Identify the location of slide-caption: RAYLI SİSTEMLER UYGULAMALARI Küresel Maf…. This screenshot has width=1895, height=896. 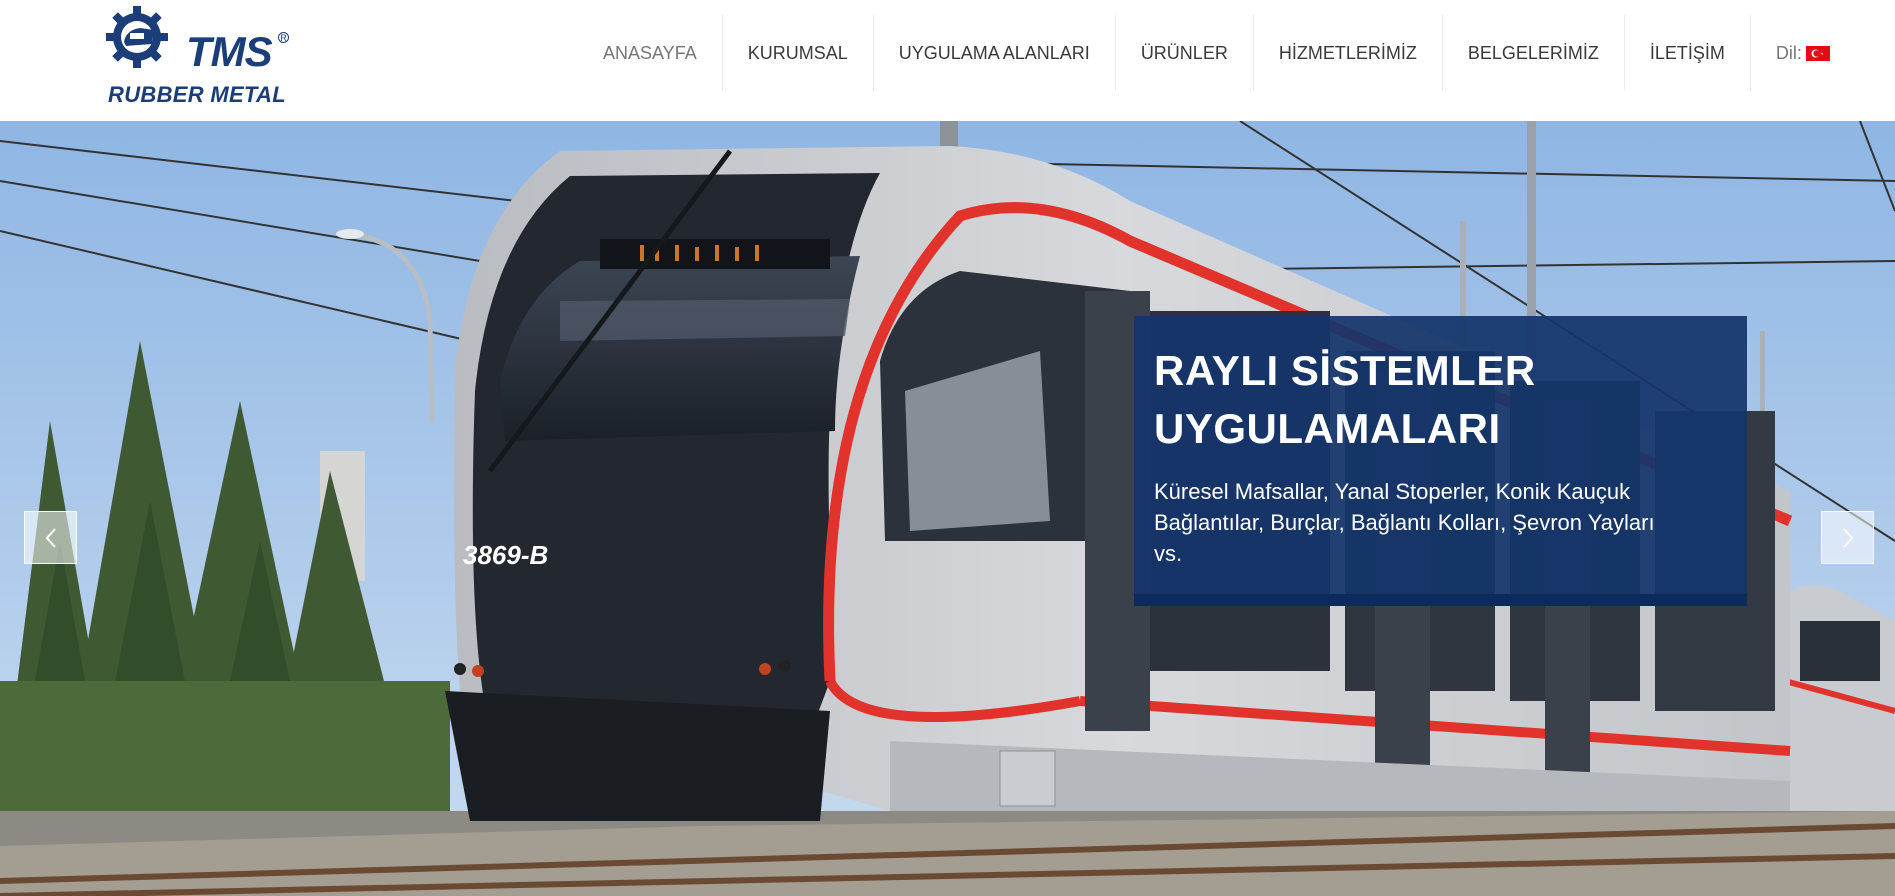
(1440, 461).